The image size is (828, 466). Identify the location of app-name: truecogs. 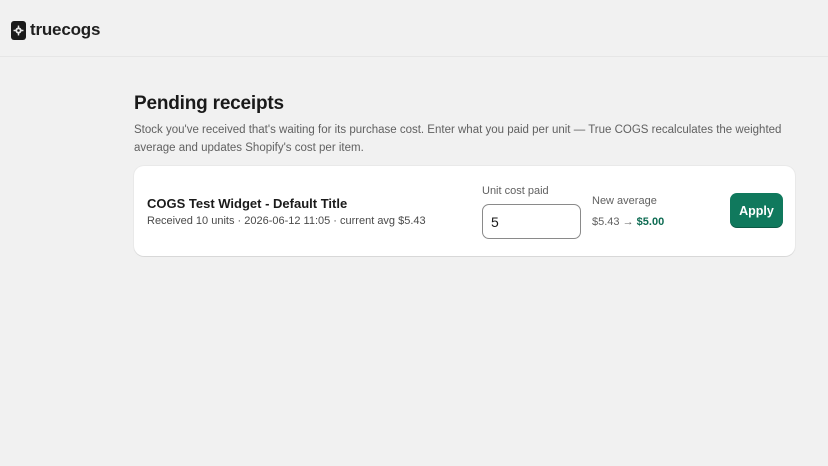
(65, 29).